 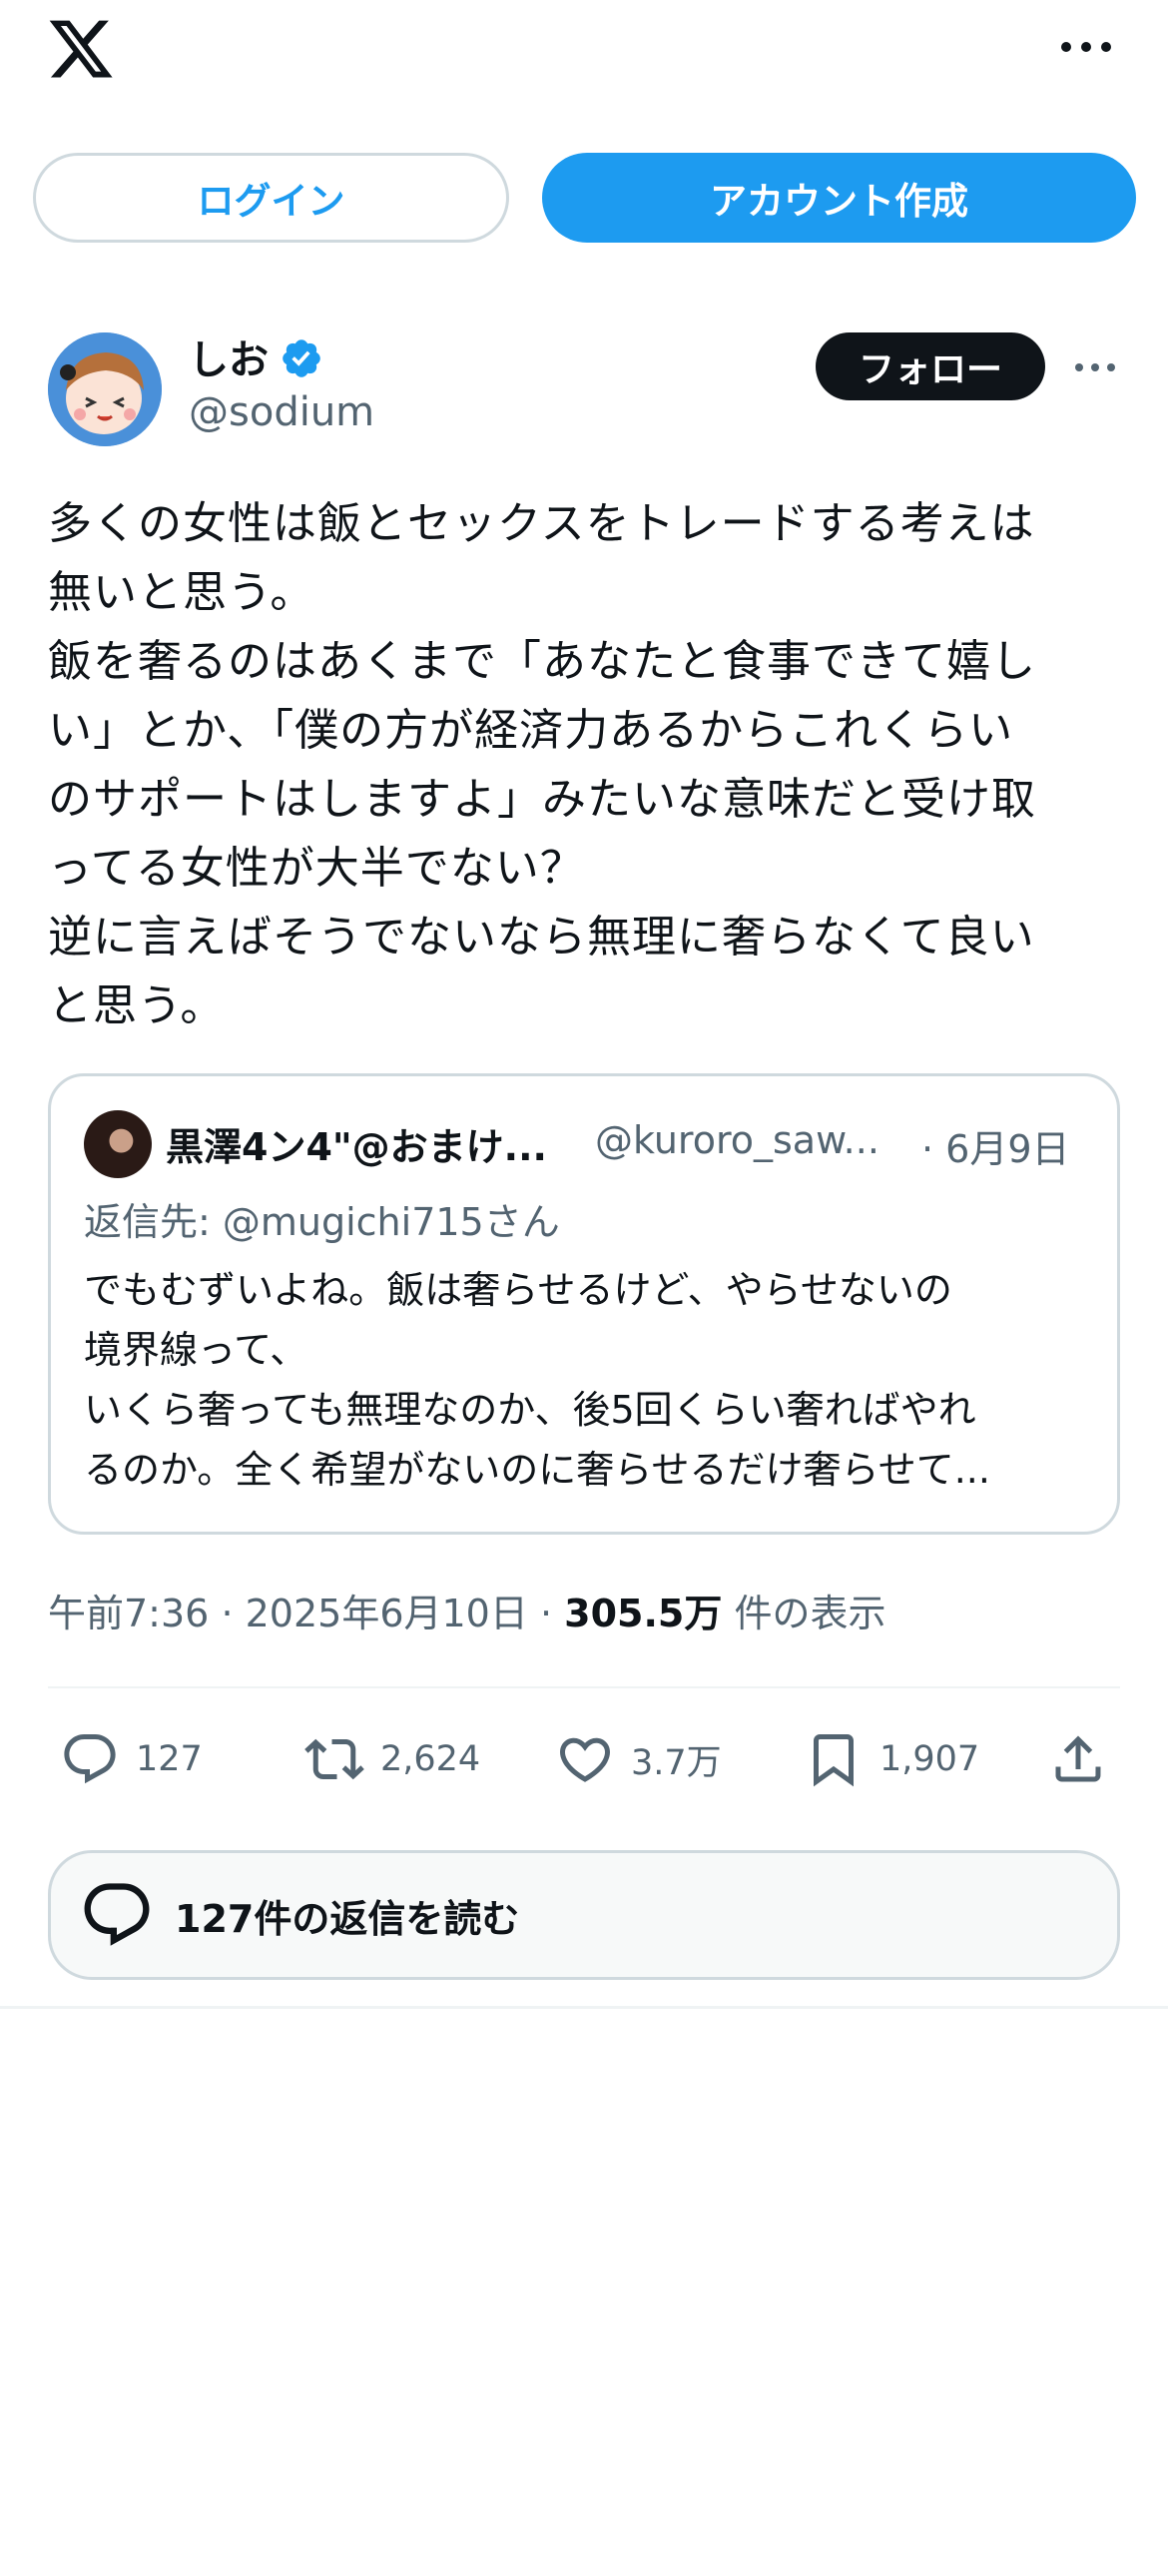 What do you see at coordinates (81, 49) in the screenshot?
I see `x-logo-icon` at bounding box center [81, 49].